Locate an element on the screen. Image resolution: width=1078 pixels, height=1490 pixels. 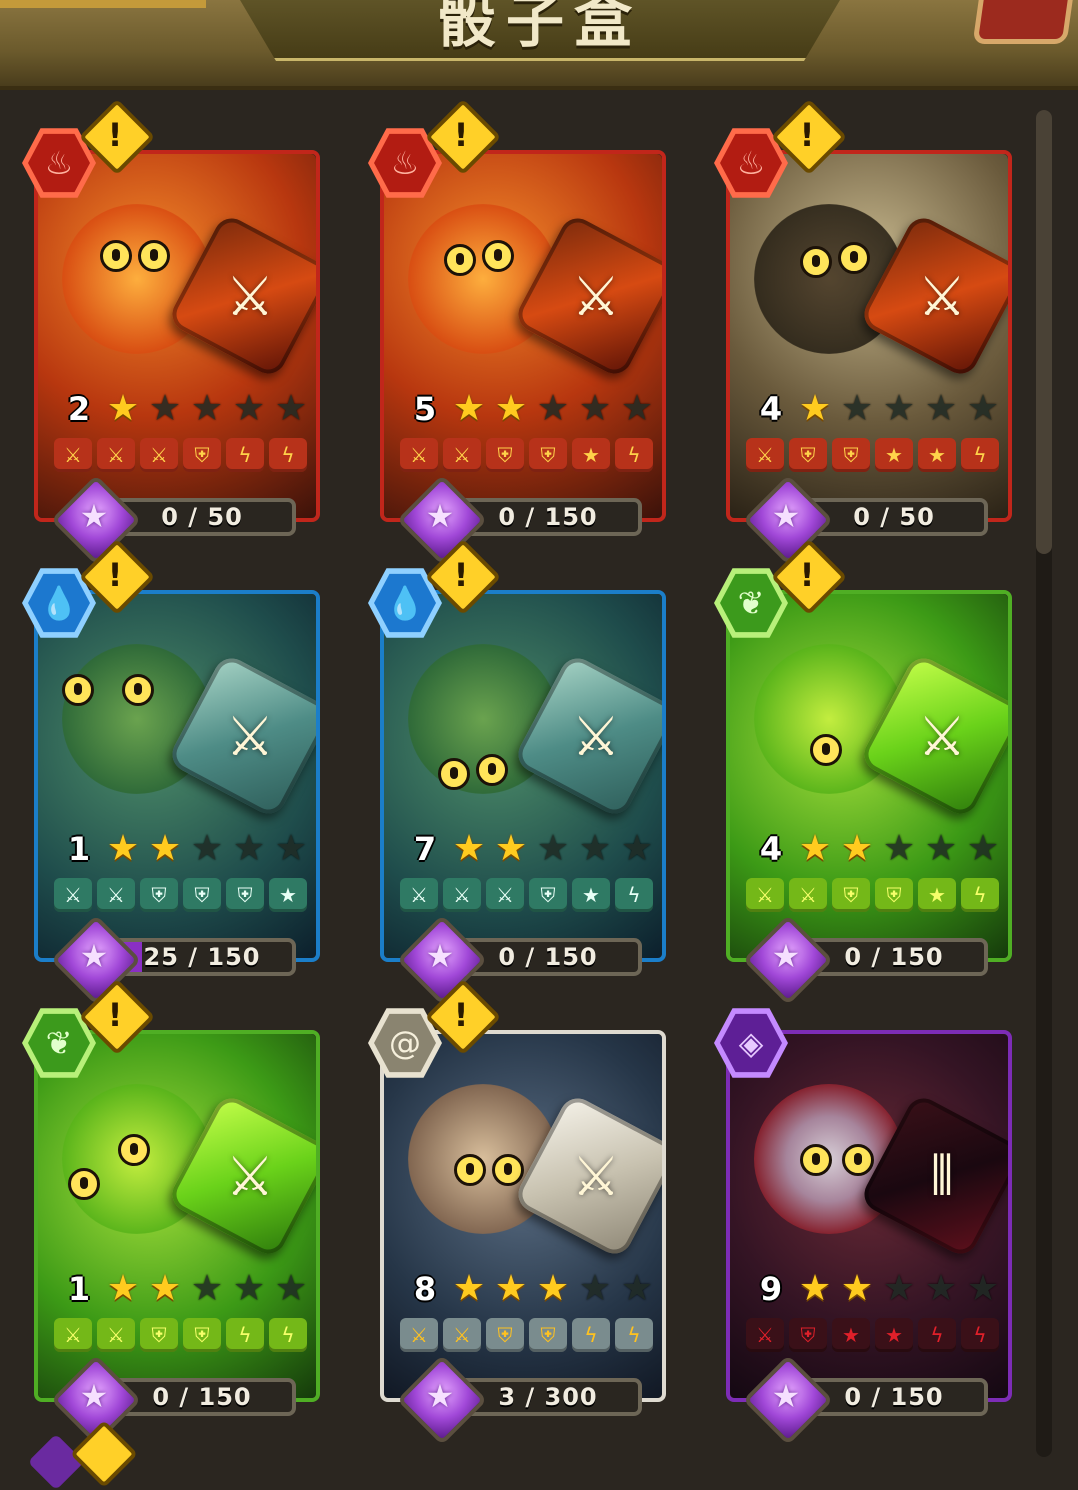
dice-level: 8 is located at coordinates (425, 1289).